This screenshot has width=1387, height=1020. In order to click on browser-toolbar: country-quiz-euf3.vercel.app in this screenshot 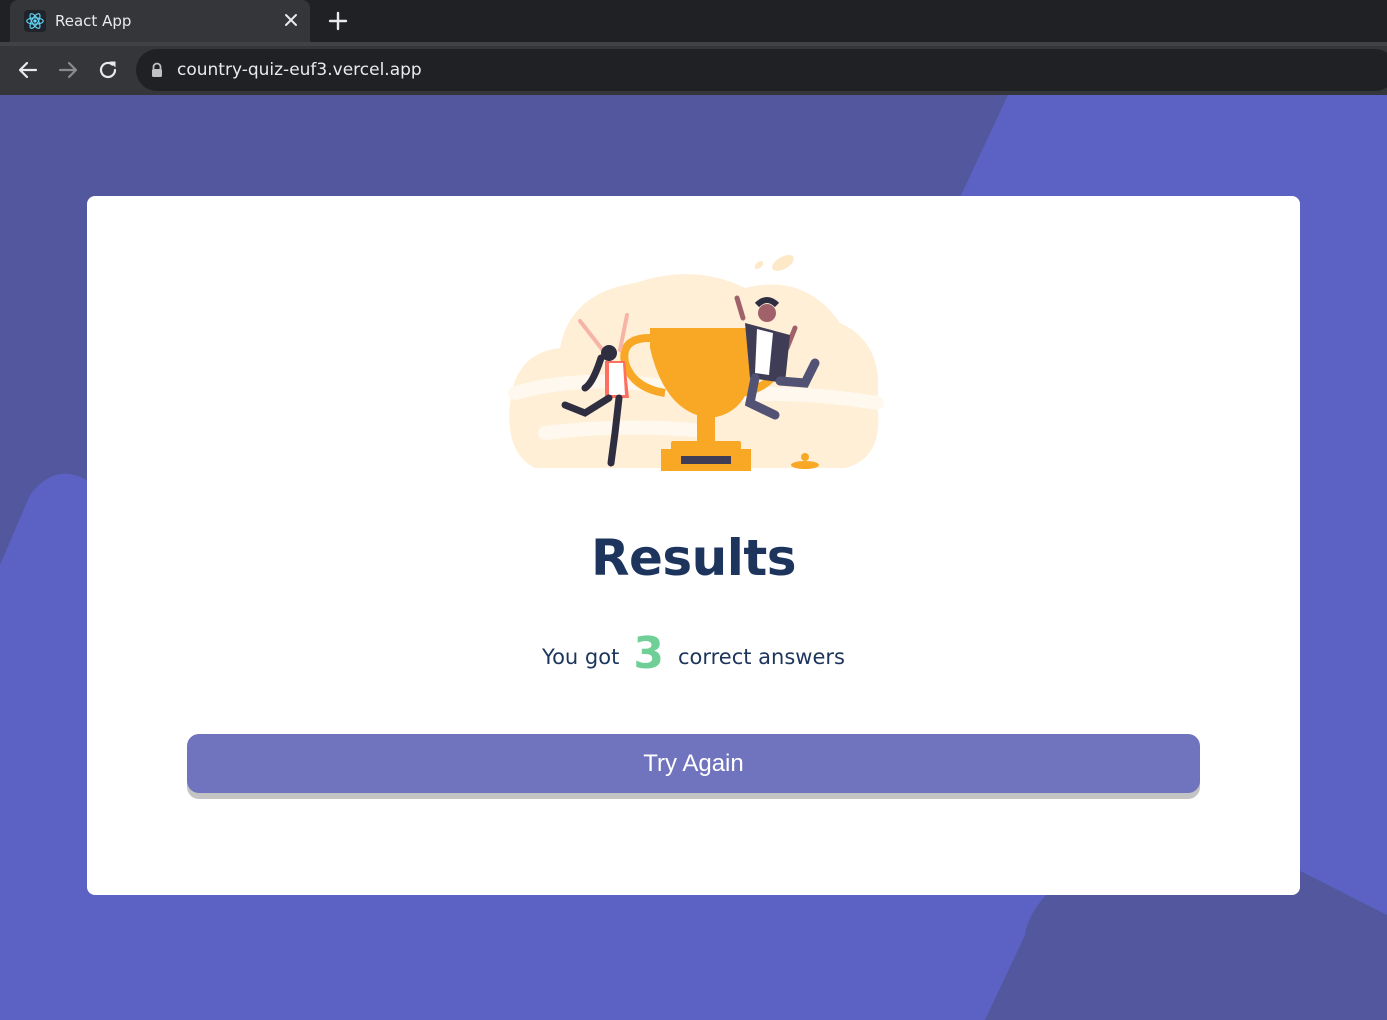, I will do `click(693, 68)`.